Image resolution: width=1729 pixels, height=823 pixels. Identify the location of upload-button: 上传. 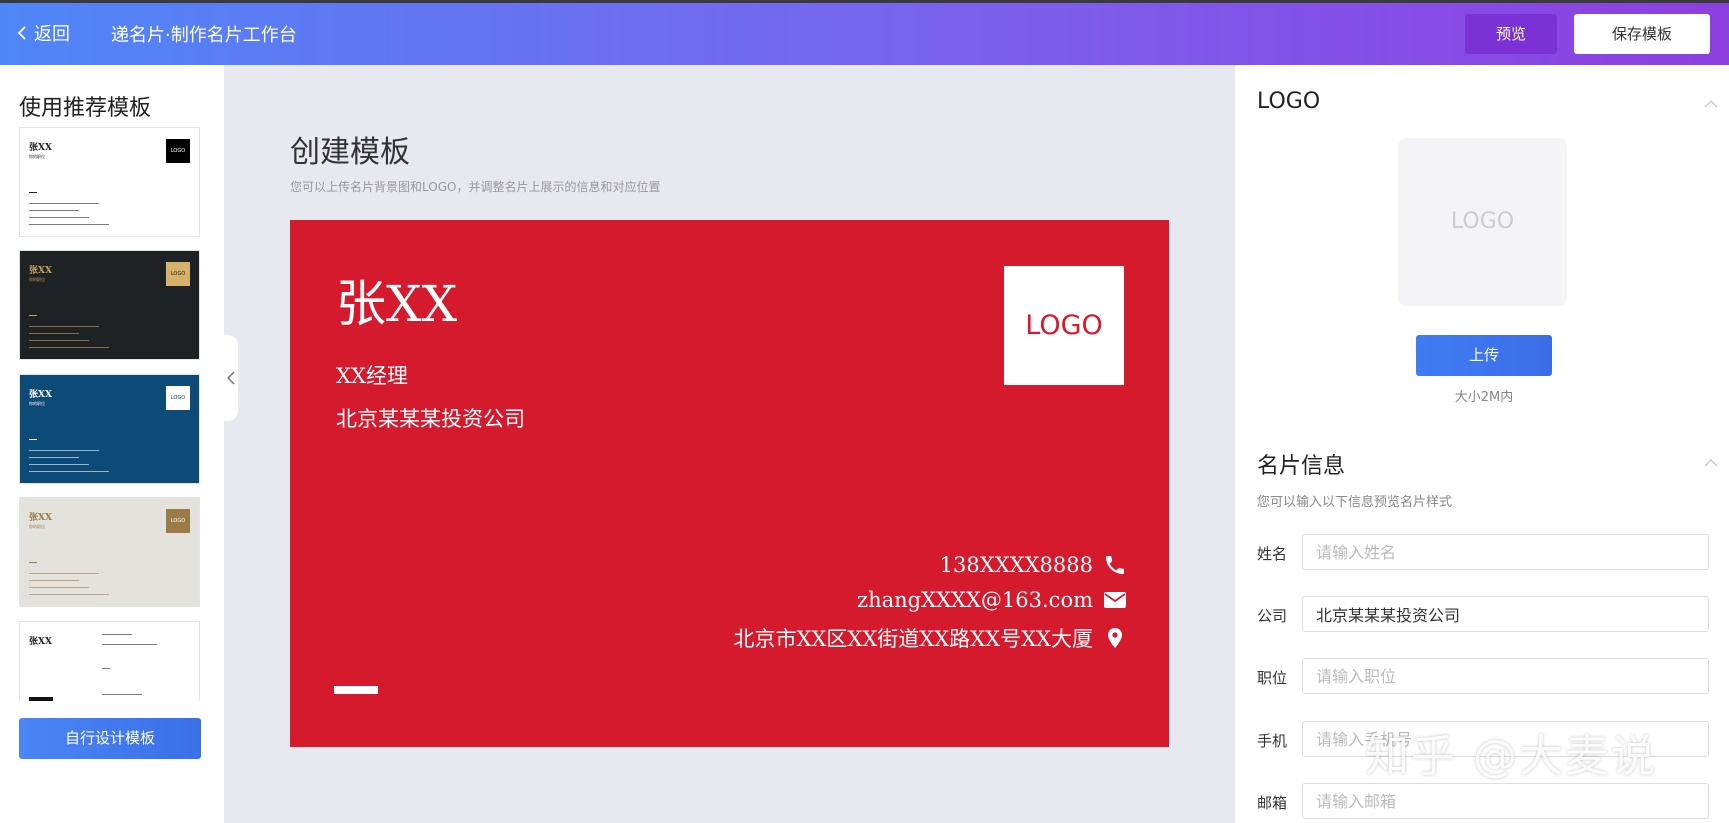
(1484, 355).